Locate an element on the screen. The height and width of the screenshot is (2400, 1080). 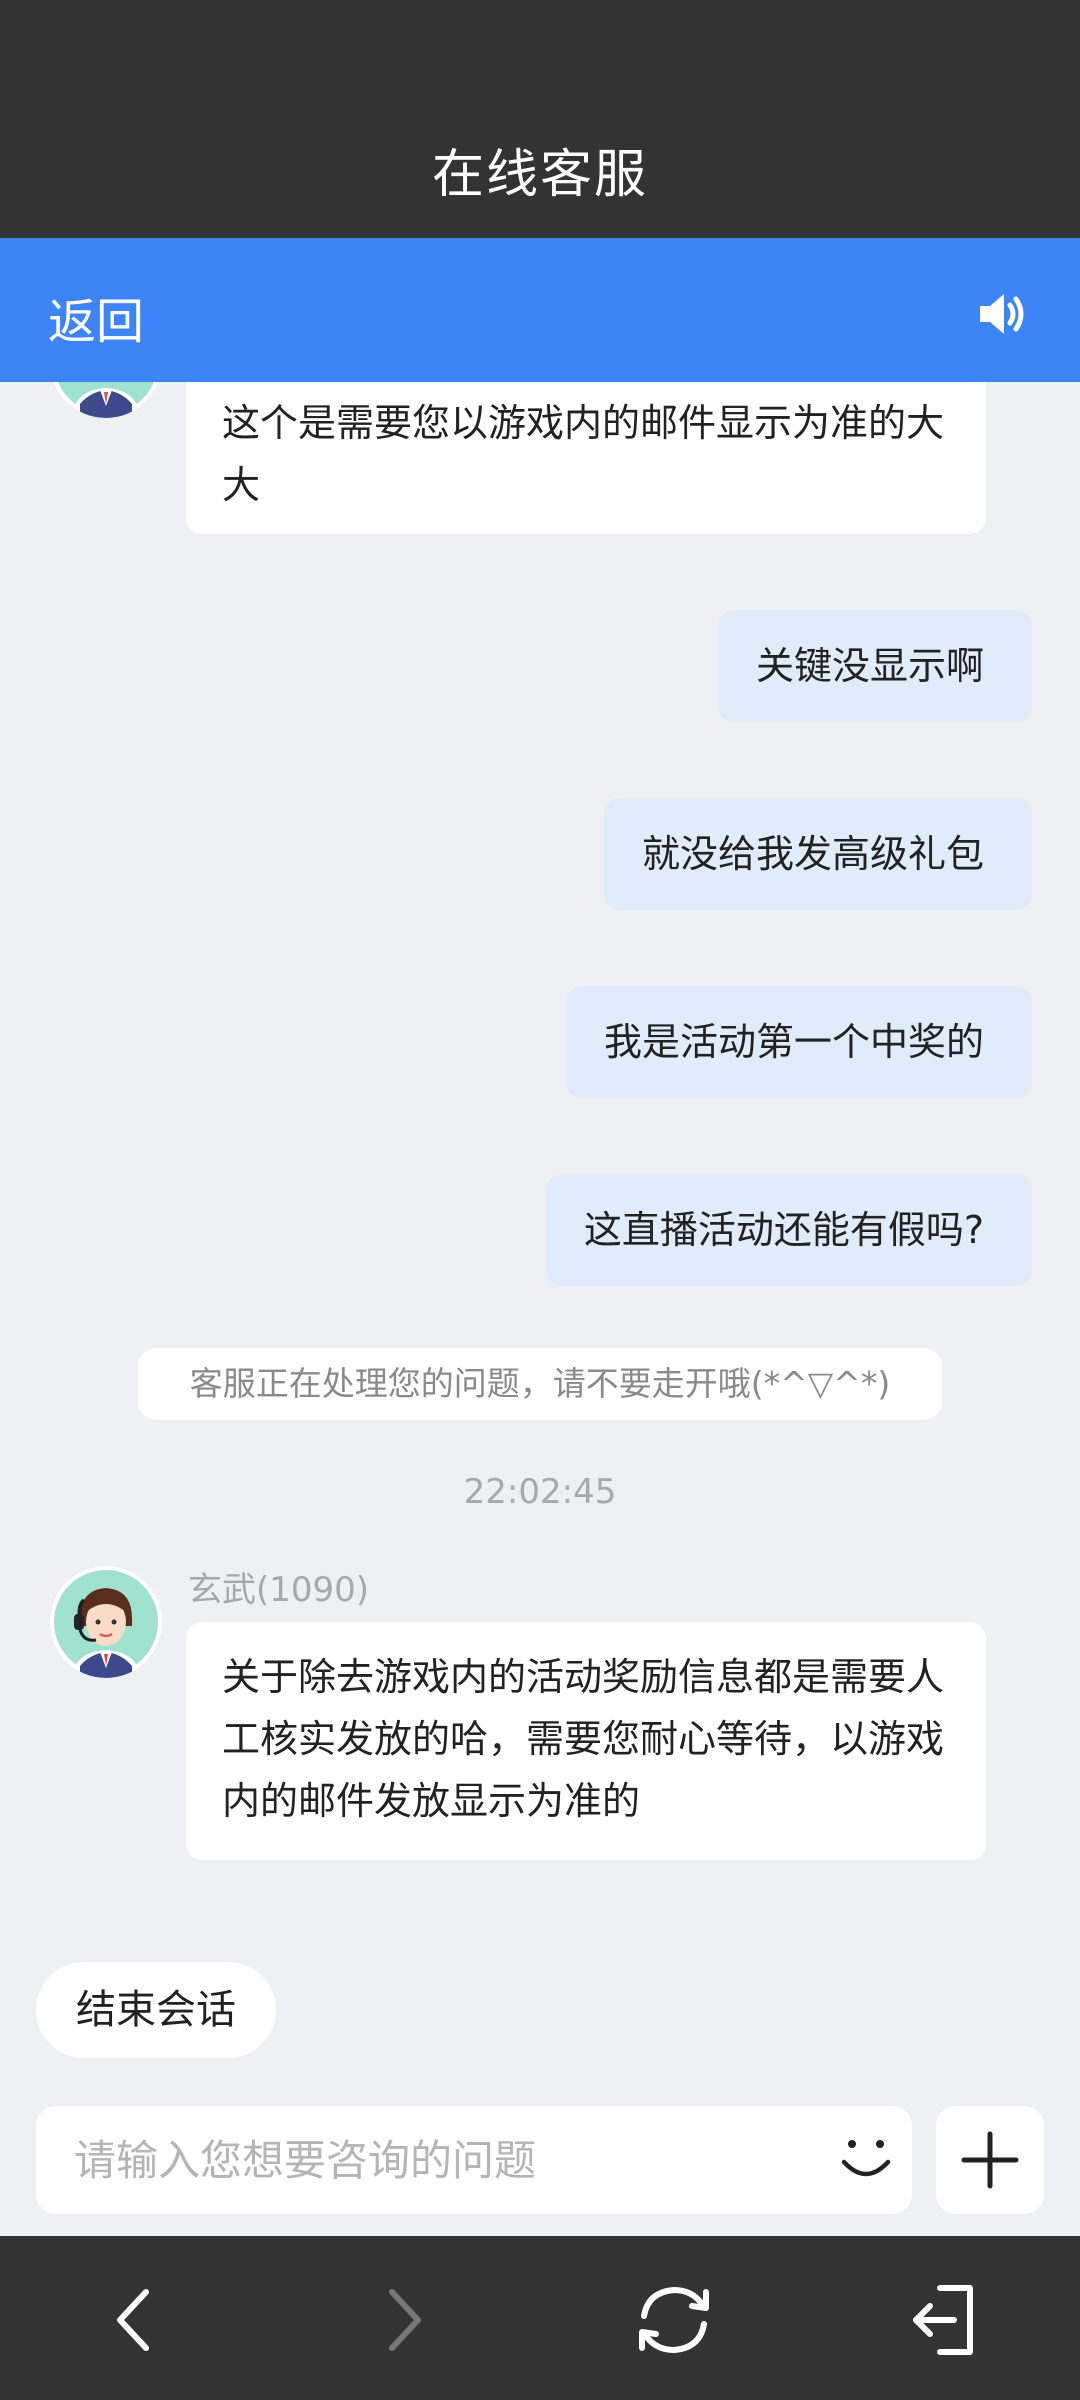
message-input-box is located at coordinates (474, 2160).